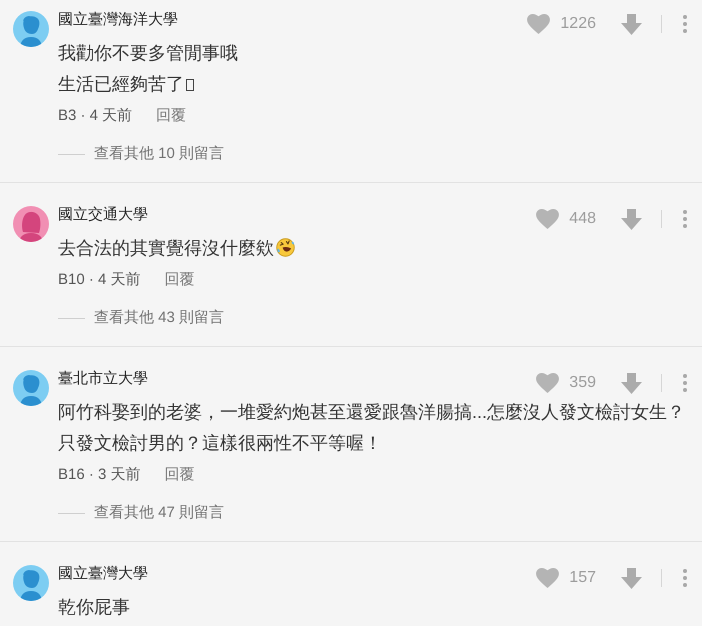  Describe the element at coordinates (372, 427) in the screenshot. I see `comment-text: 阿竹科娶到的老婆，一堆愛約炮甚至還愛跟魯洋腸搞...怎麼沒人發文檢討女生？只發文檢討男的？這樣很兩性不平等喔！` at that location.